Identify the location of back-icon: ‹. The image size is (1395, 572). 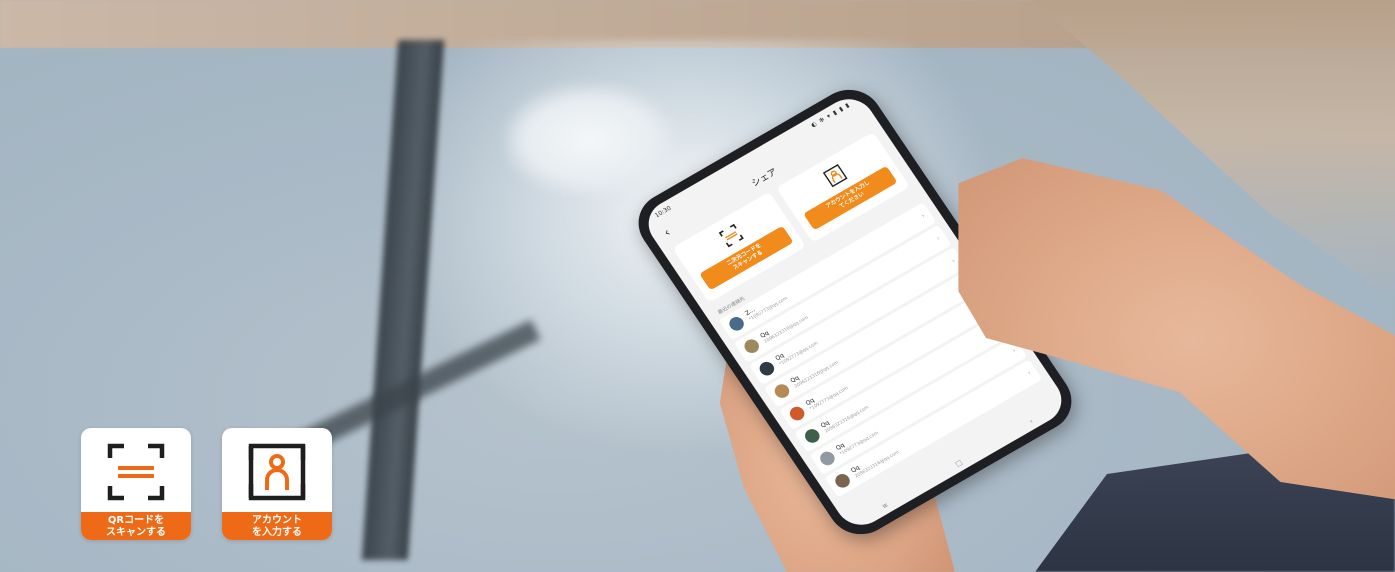
(1031, 421).